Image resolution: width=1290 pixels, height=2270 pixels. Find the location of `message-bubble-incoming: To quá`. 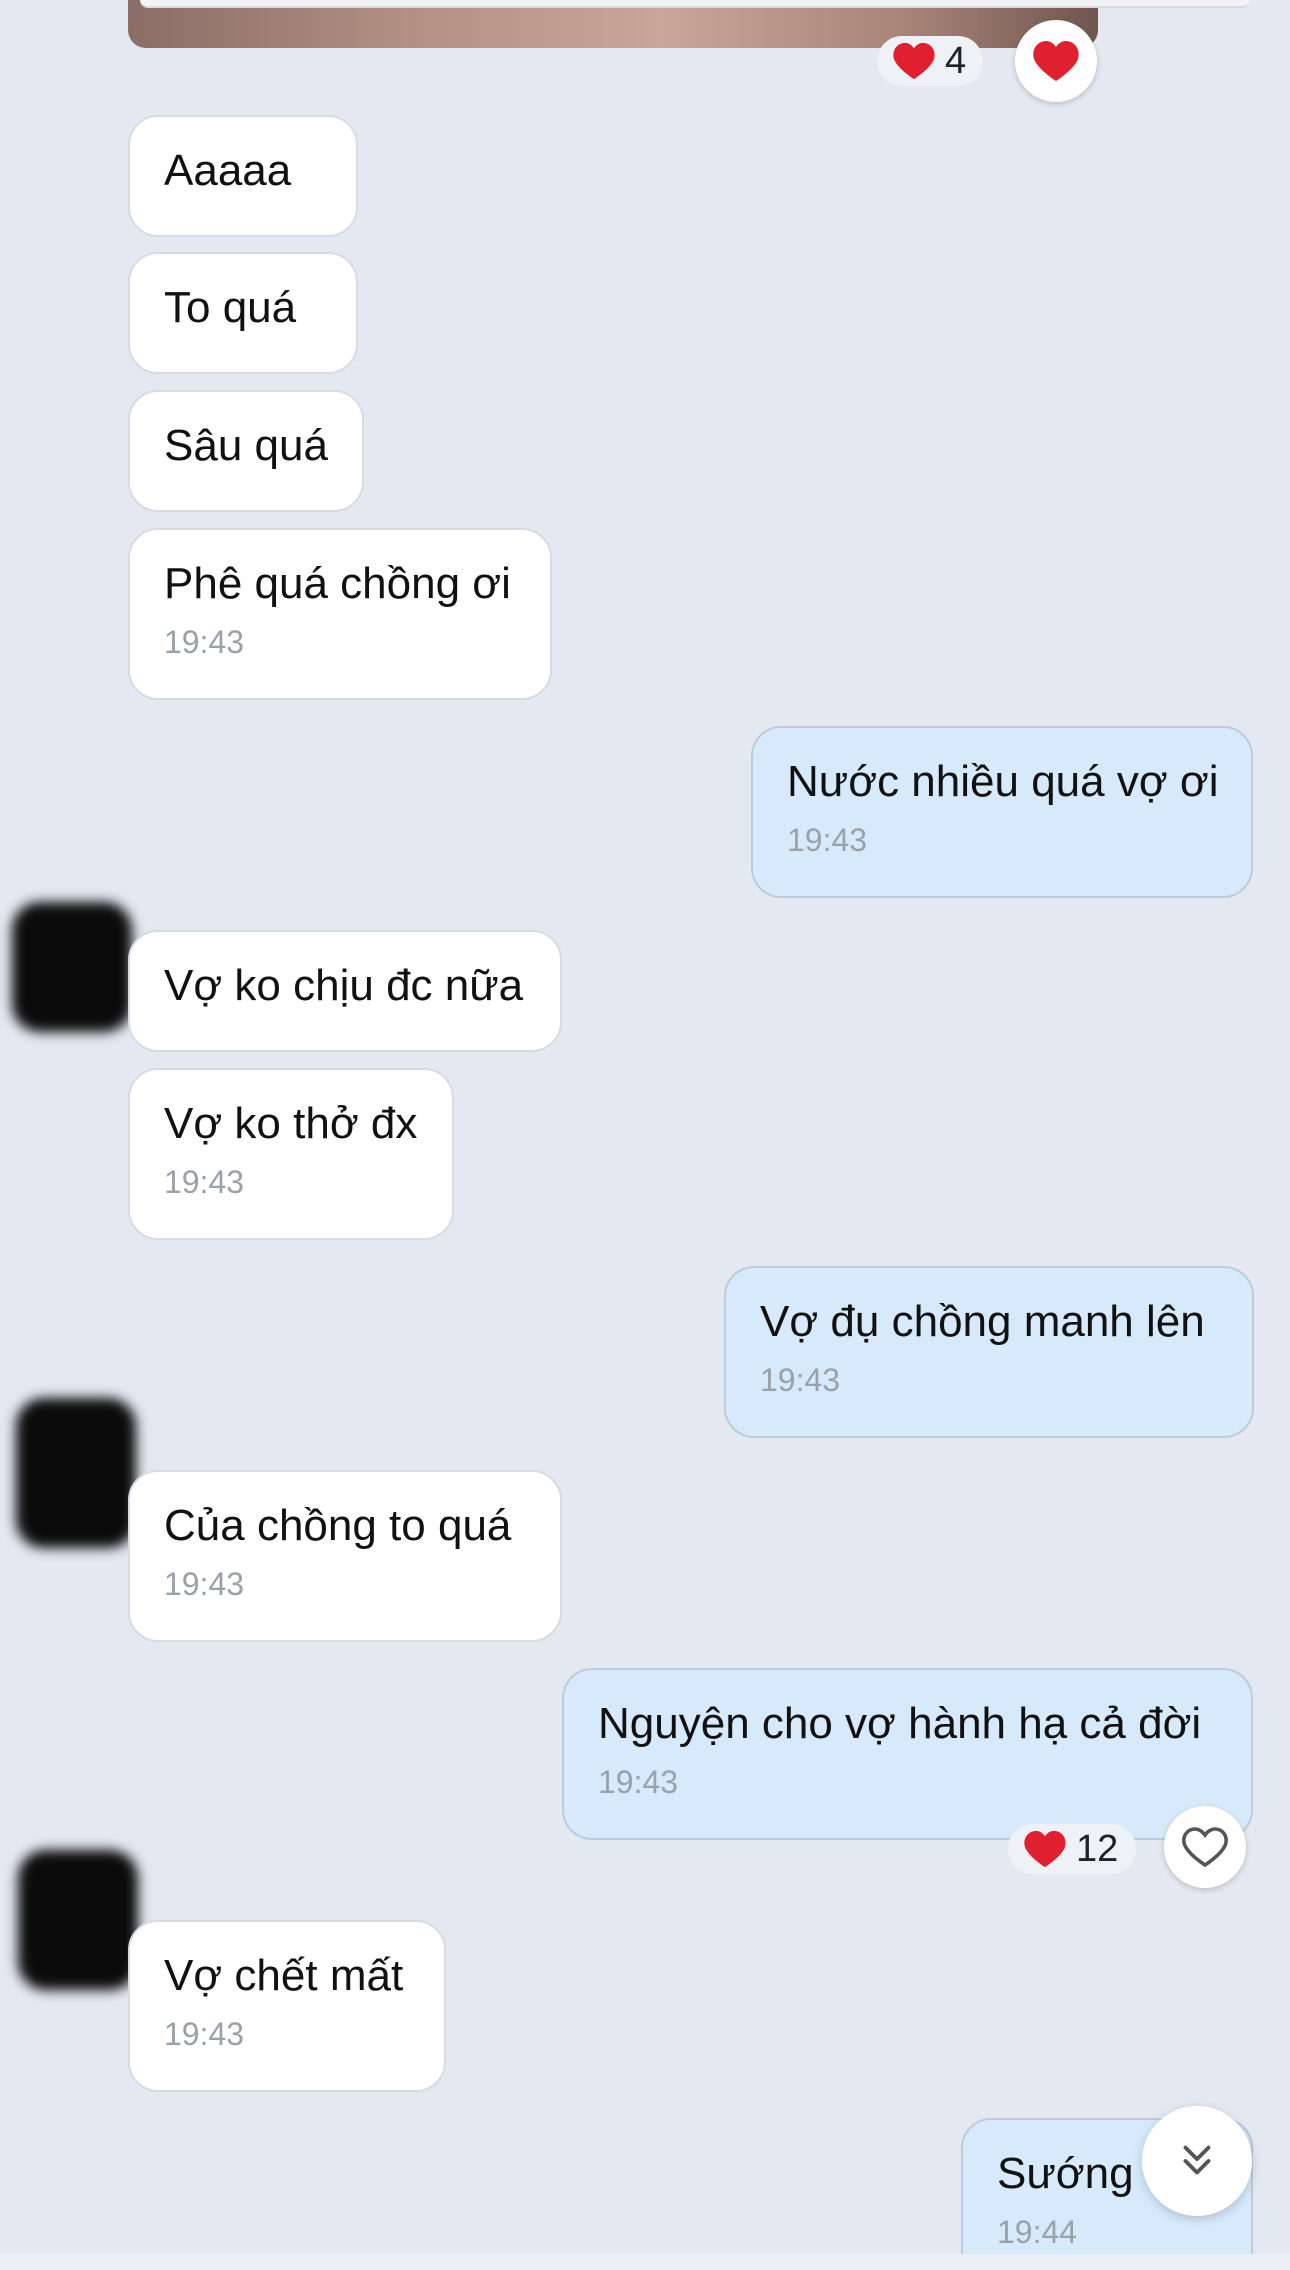

message-bubble-incoming: To quá is located at coordinates (243, 313).